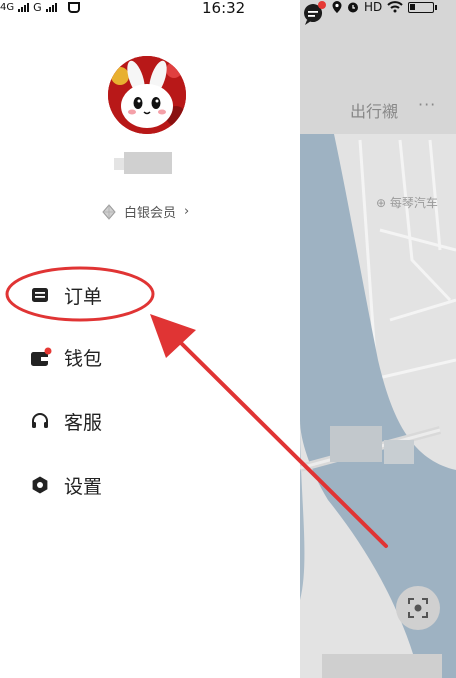 This screenshot has height=678, width=456. I want to click on hd-label: HD, so click(373, 7).